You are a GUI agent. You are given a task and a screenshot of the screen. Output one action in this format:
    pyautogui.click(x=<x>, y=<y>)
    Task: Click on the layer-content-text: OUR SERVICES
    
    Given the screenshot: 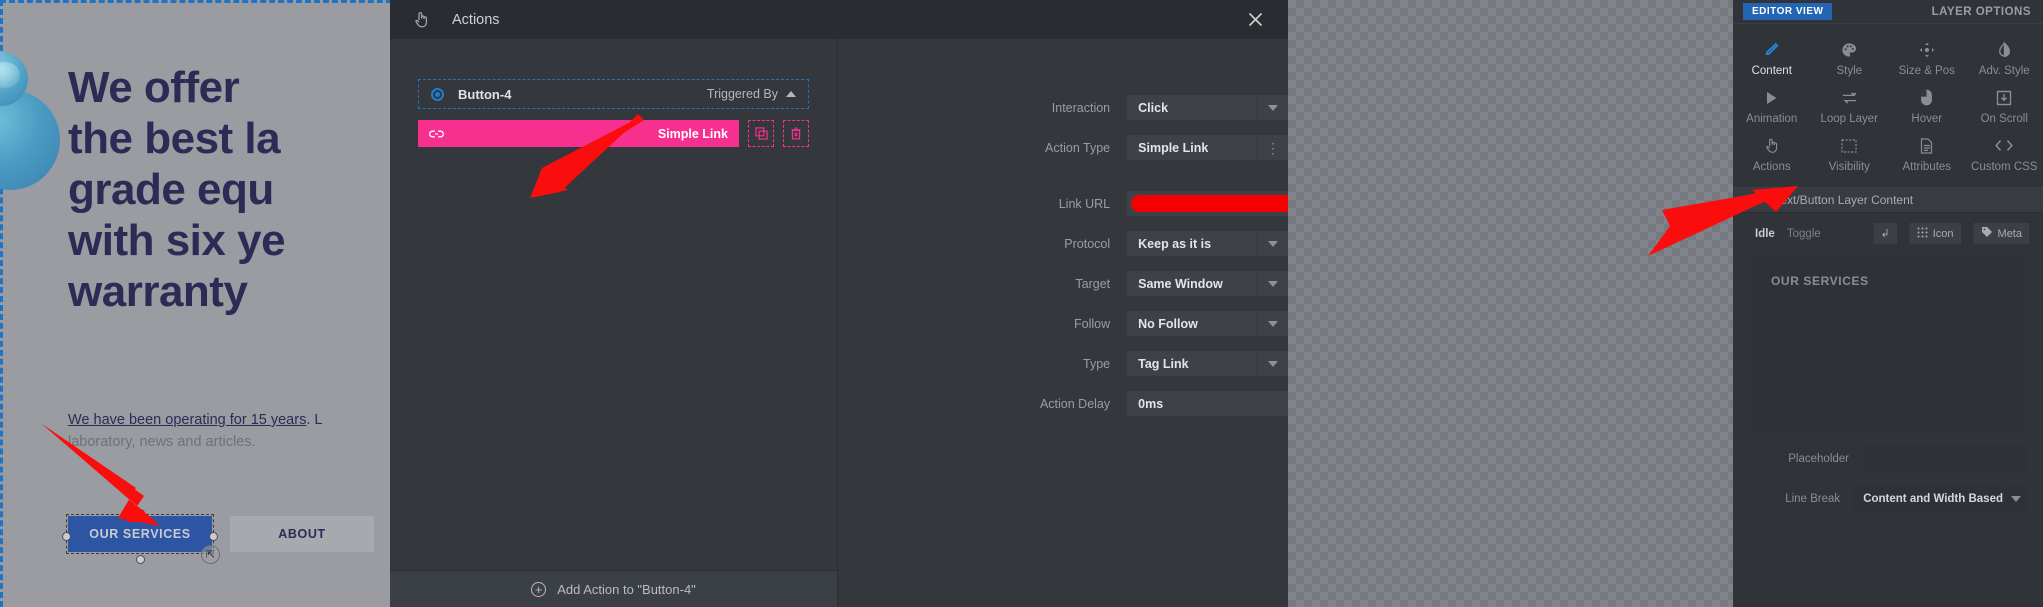 What is the action you would take?
    pyautogui.click(x=1820, y=281)
    